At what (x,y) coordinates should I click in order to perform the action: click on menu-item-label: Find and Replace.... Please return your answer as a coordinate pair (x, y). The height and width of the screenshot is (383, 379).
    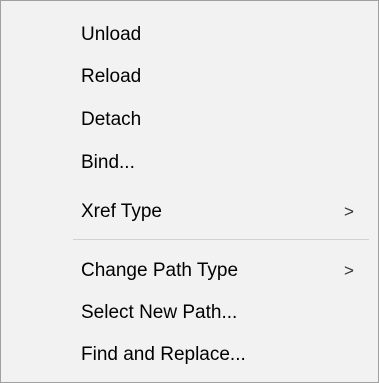
    Looking at the image, I should click on (163, 354).